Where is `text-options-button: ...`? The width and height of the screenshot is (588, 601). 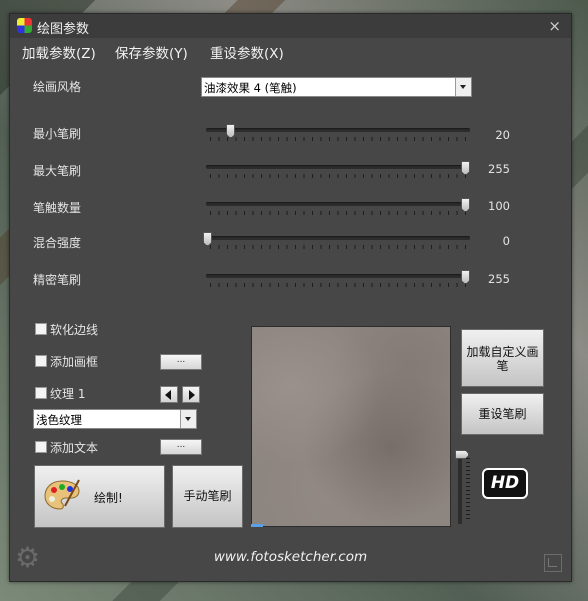
text-options-button: ... is located at coordinates (181, 447).